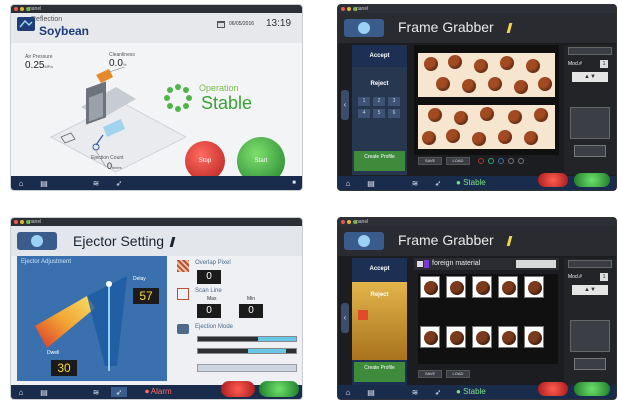  What do you see at coordinates (379, 101) in the screenshot?
I see `reject-slot: 2` at bounding box center [379, 101].